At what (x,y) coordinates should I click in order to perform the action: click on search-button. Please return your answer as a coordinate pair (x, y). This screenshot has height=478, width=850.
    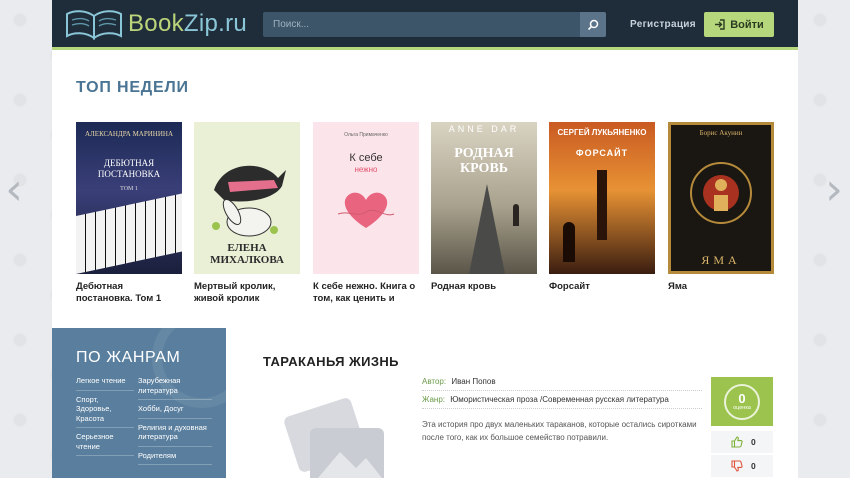
    Looking at the image, I should click on (593, 24).